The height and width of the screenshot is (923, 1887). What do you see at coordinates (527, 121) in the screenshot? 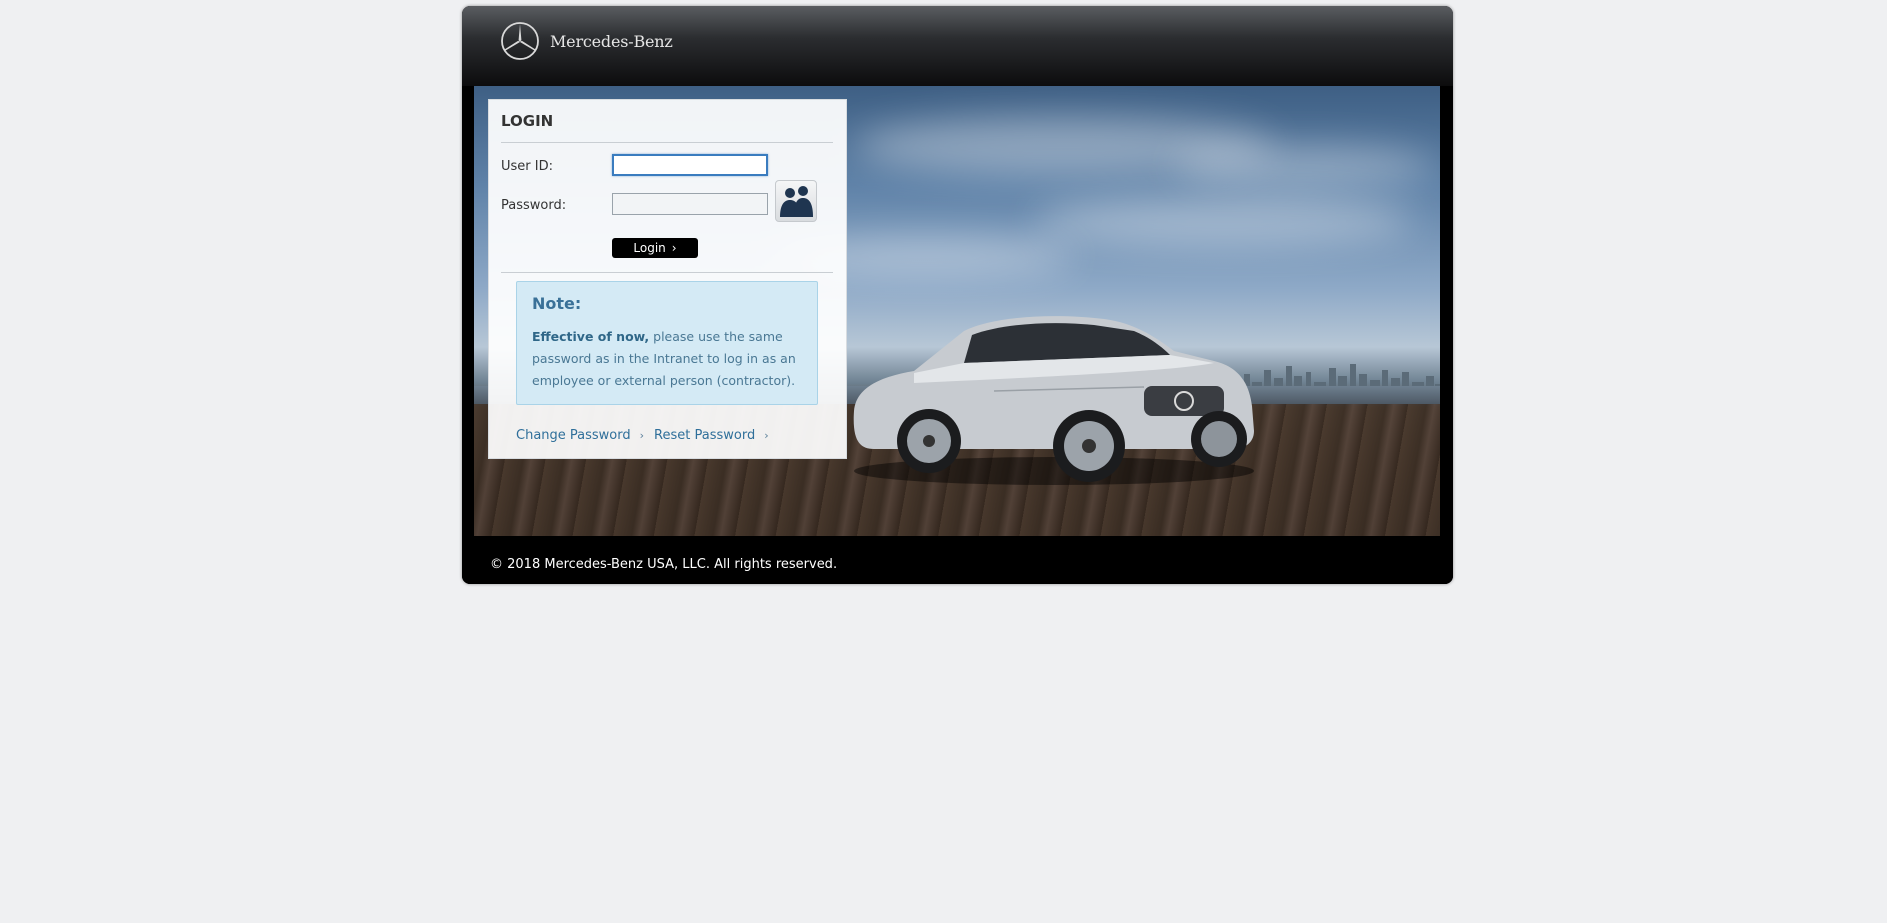
I see `login-title: LOGIN` at bounding box center [527, 121].